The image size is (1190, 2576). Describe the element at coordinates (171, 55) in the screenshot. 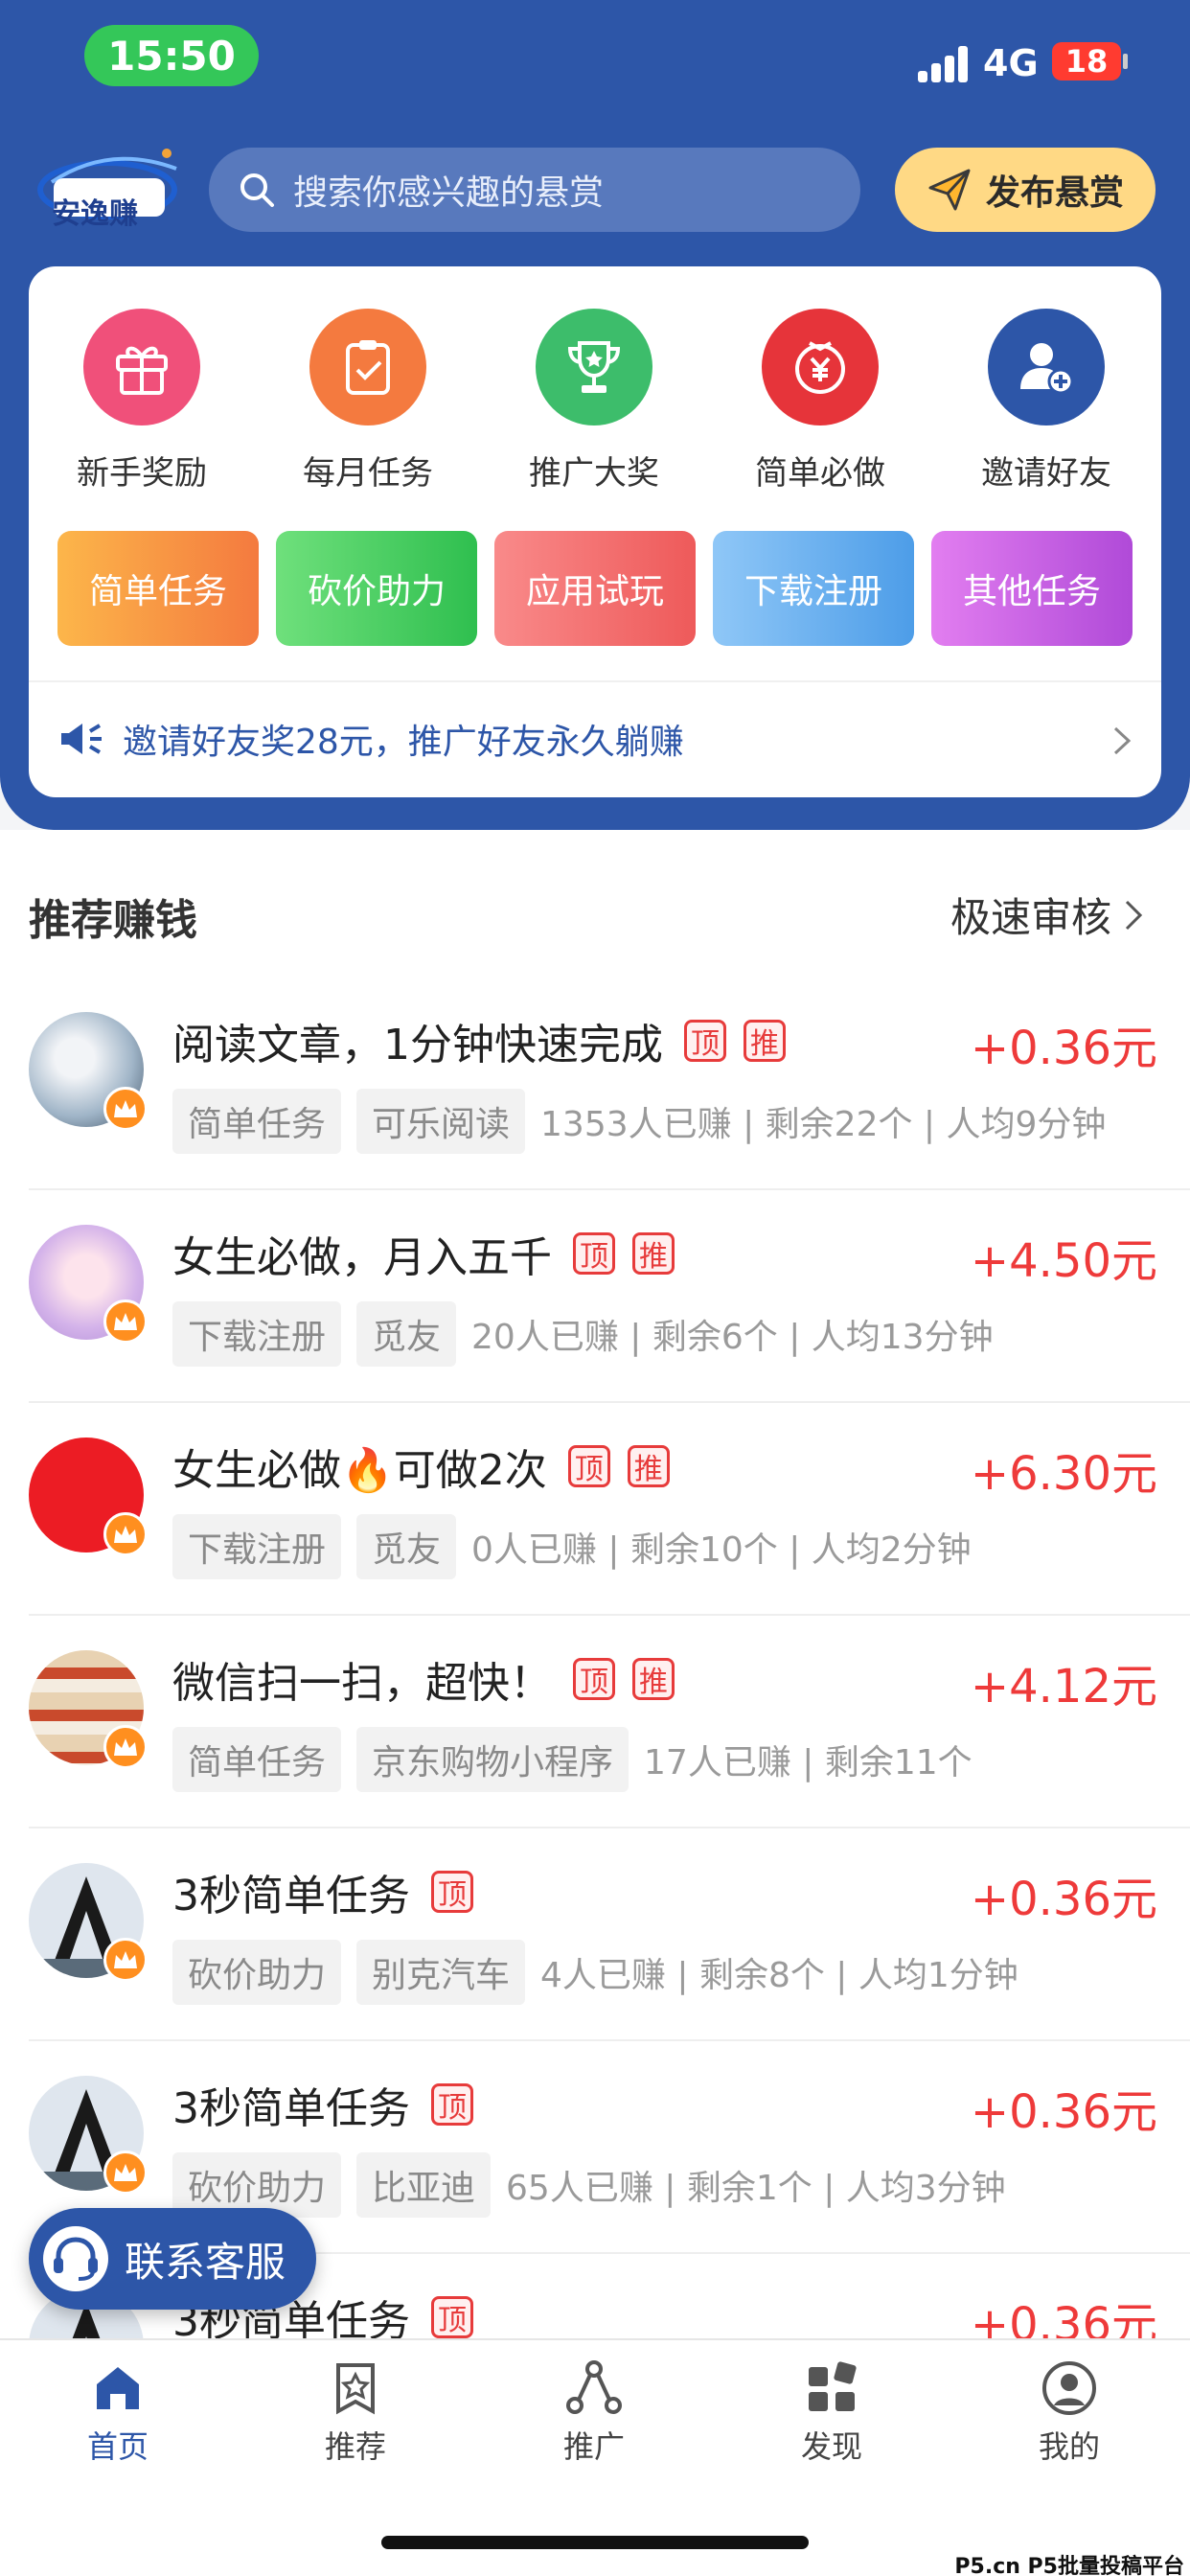

I see `status-time: 15:50` at that location.